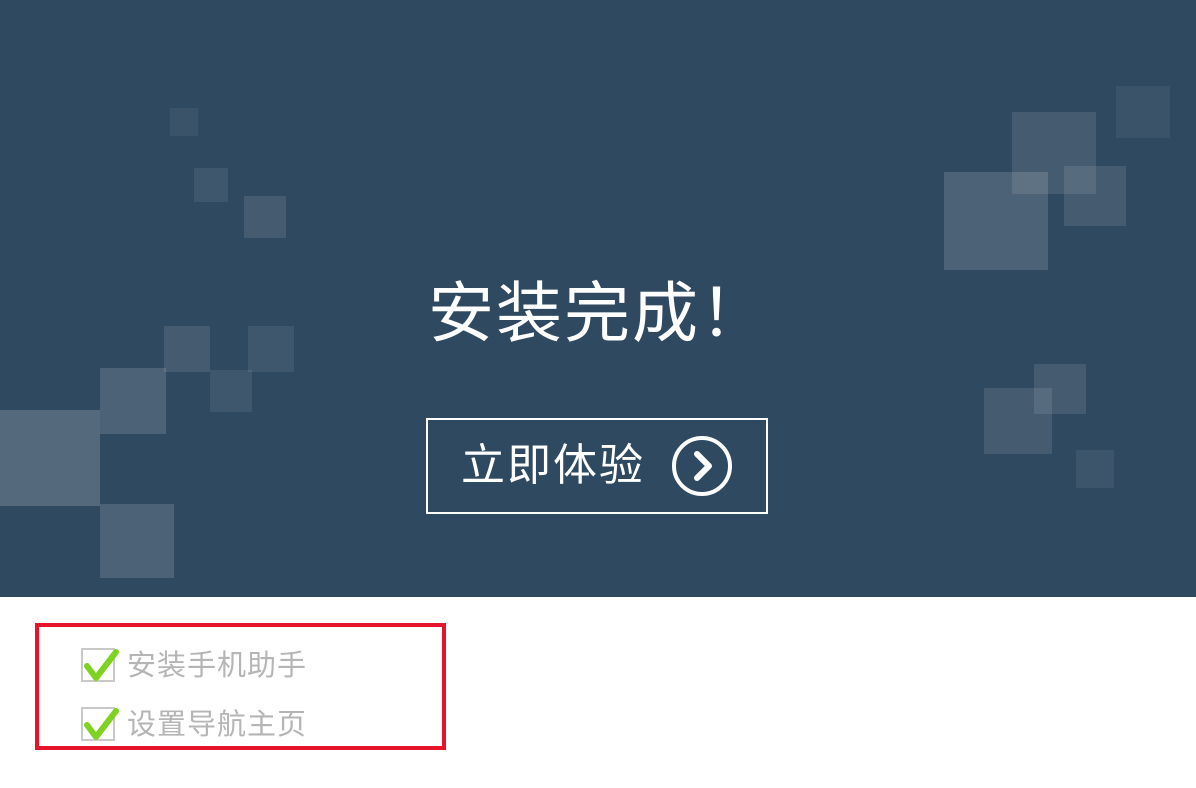 The image size is (1196, 788). I want to click on option-install-phone-assistant: 安装手机助手, so click(194, 665).